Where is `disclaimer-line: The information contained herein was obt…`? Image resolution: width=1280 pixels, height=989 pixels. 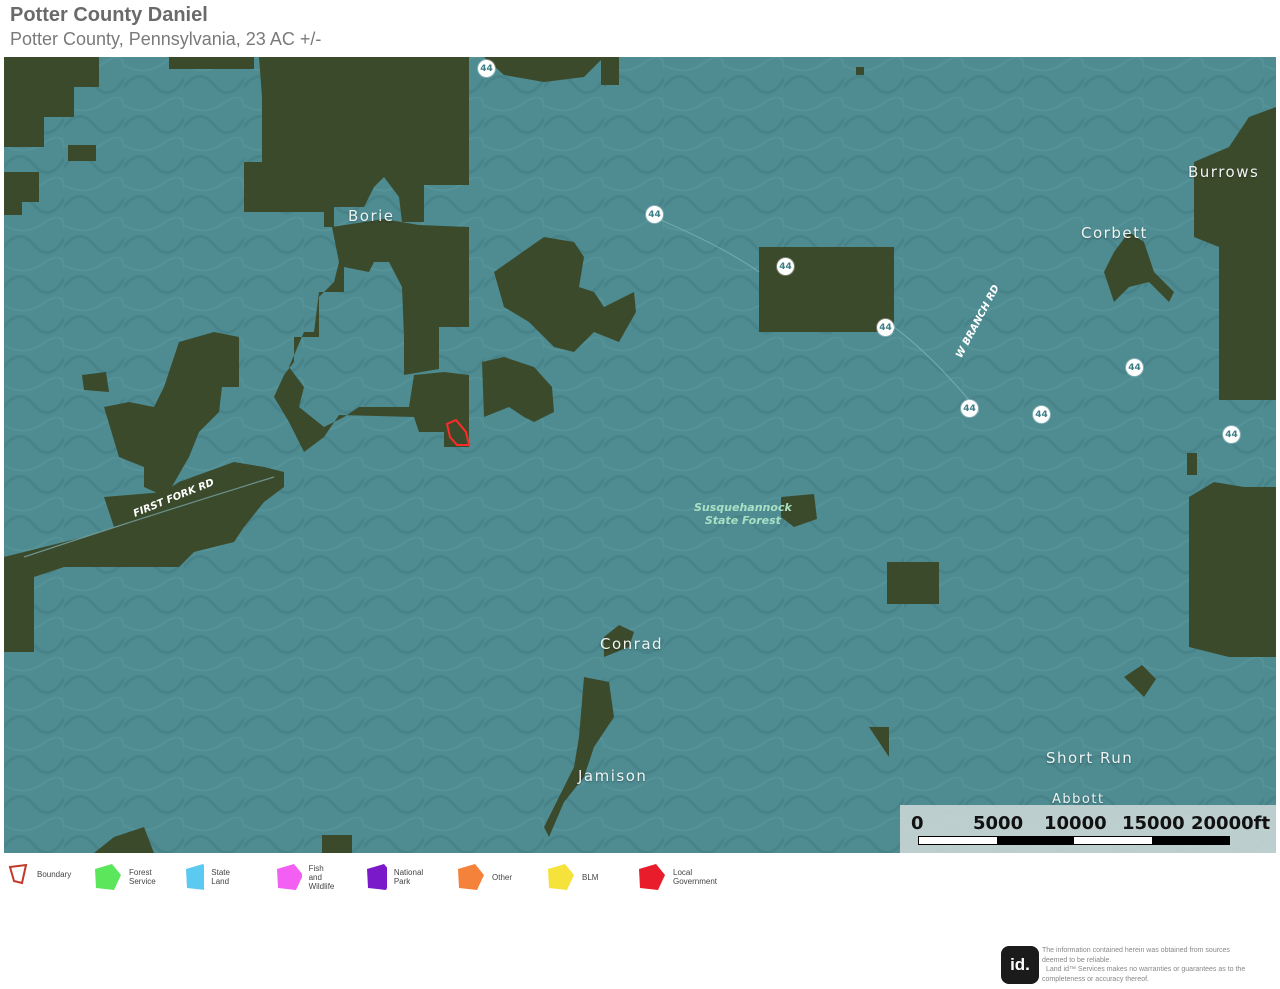
disclaimer-line: The information contained herein was obt… is located at coordinates (1136, 950).